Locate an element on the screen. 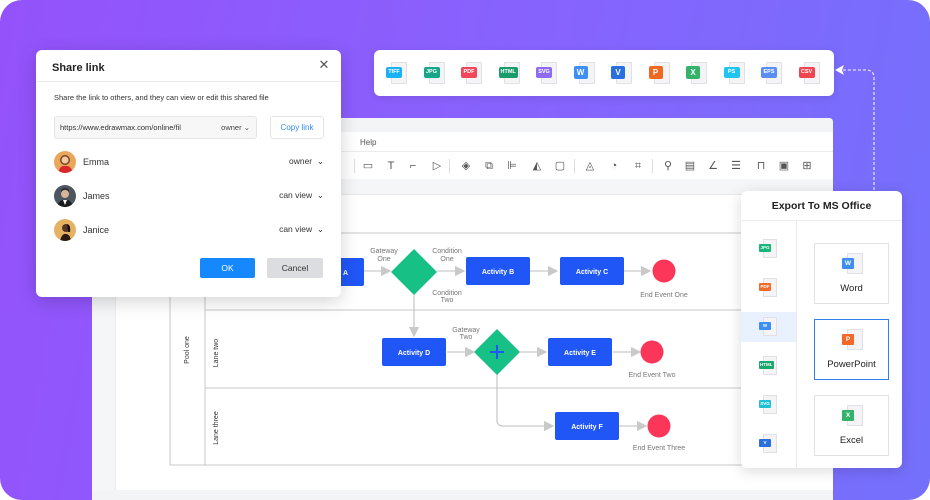 Image resolution: width=930 pixels, height=500 pixels. user-role: owner is located at coordinates (300, 161).